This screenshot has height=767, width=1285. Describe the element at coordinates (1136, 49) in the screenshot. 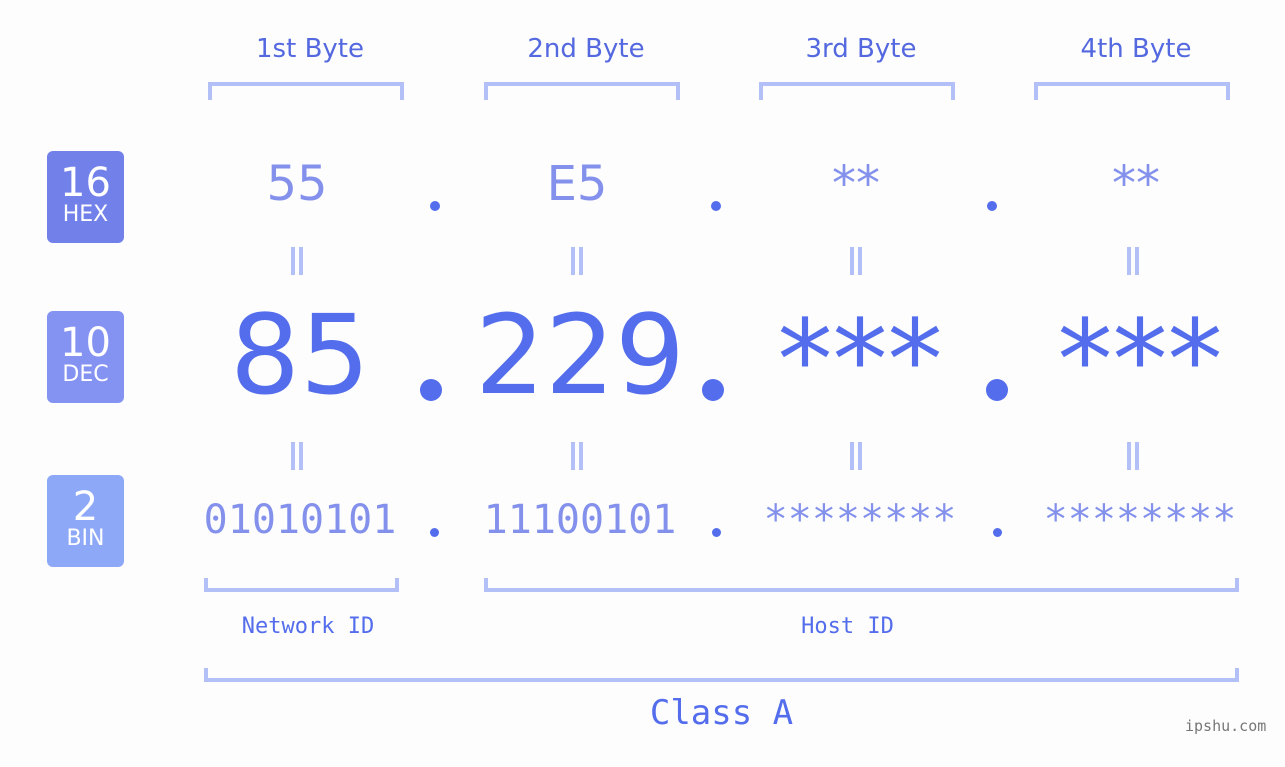

I see `byte-header-4: 4th Byte` at that location.